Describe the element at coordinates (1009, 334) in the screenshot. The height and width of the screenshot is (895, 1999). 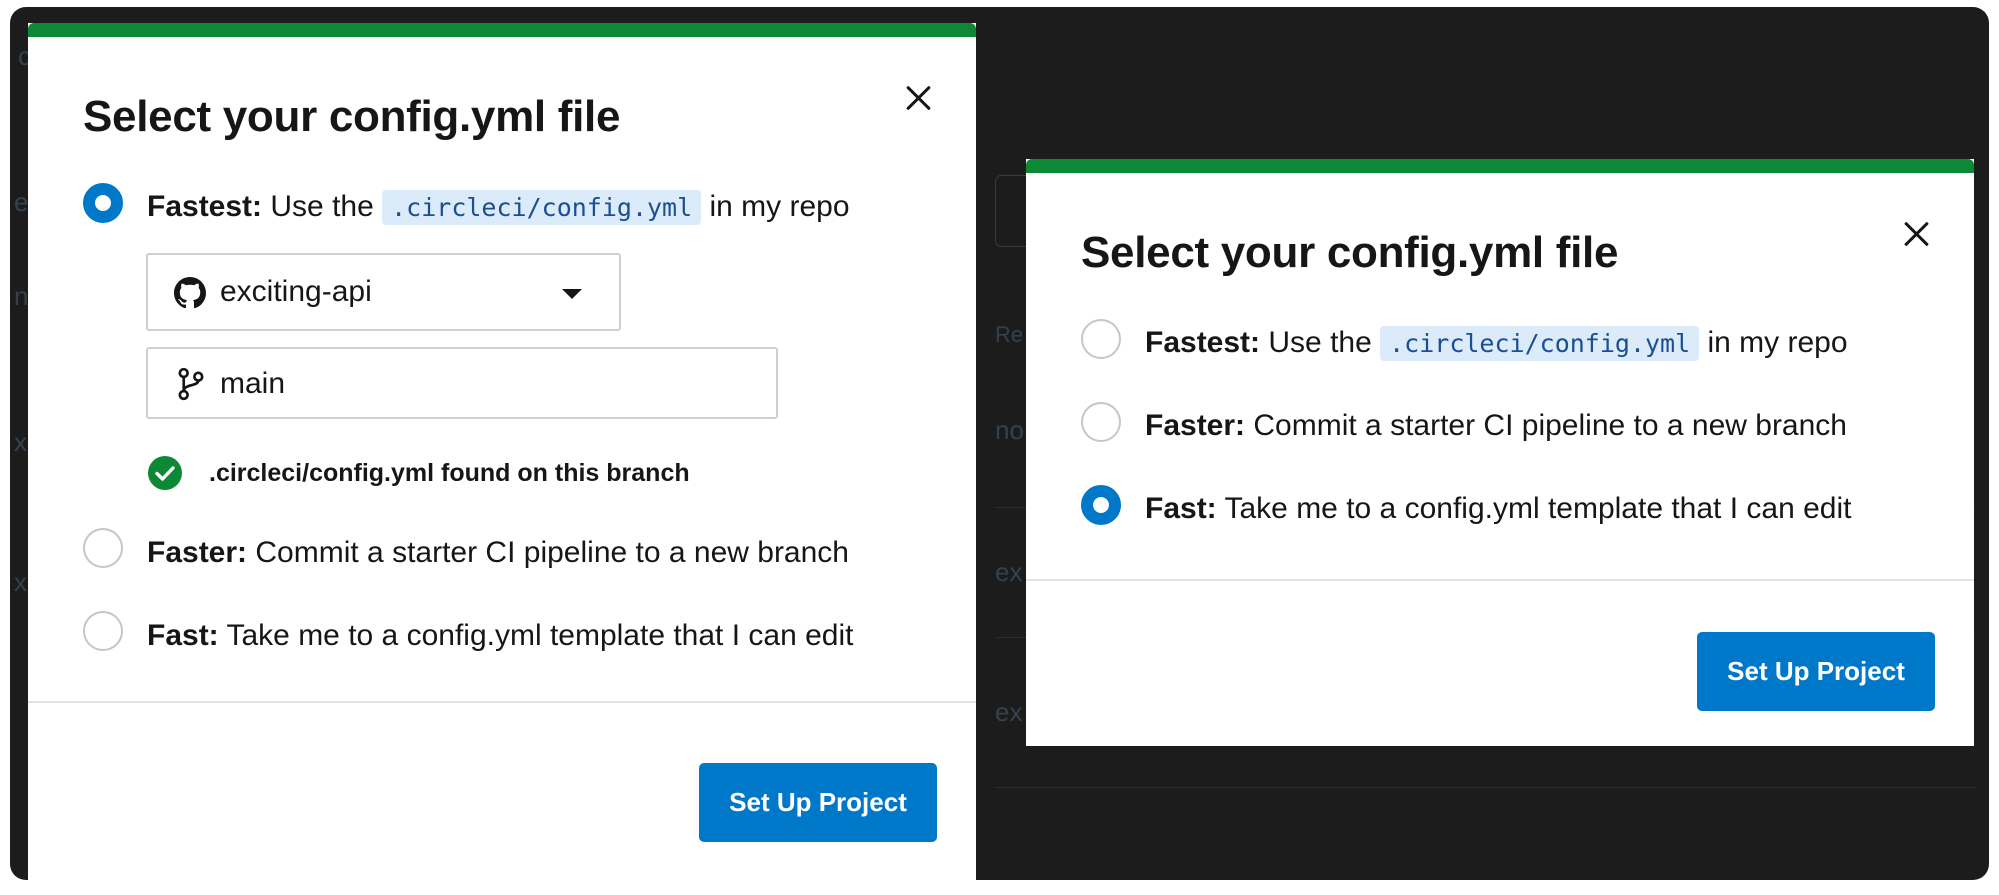
I see `background-text: Re` at that location.